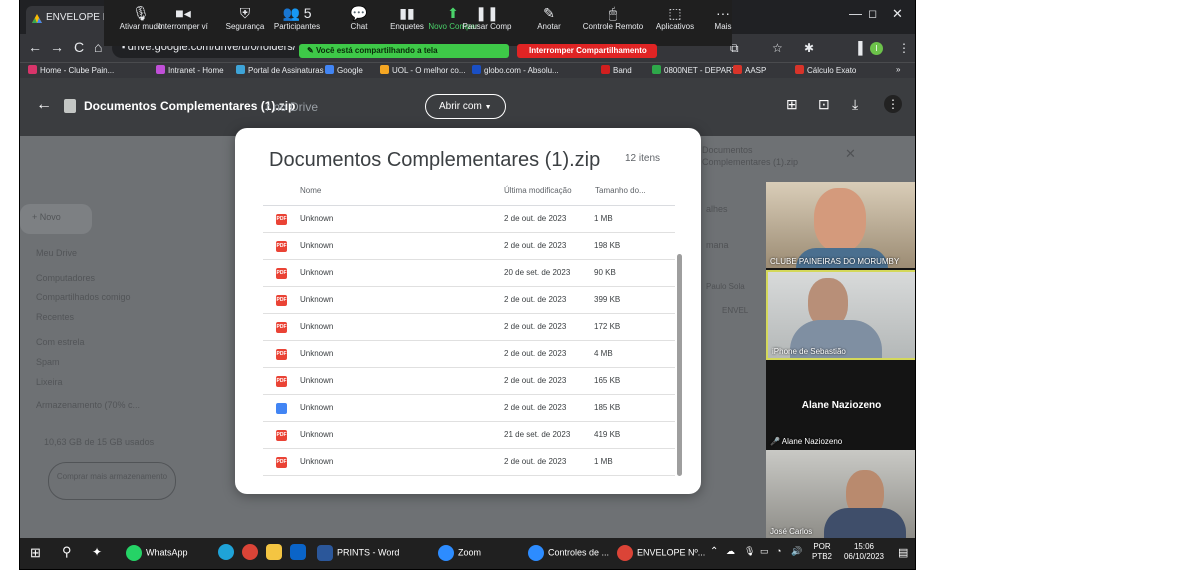 This screenshot has height=572, width=1195. What do you see at coordinates (183, 22) in the screenshot?
I see `video-button: ■◂ Interromper ví` at bounding box center [183, 22].